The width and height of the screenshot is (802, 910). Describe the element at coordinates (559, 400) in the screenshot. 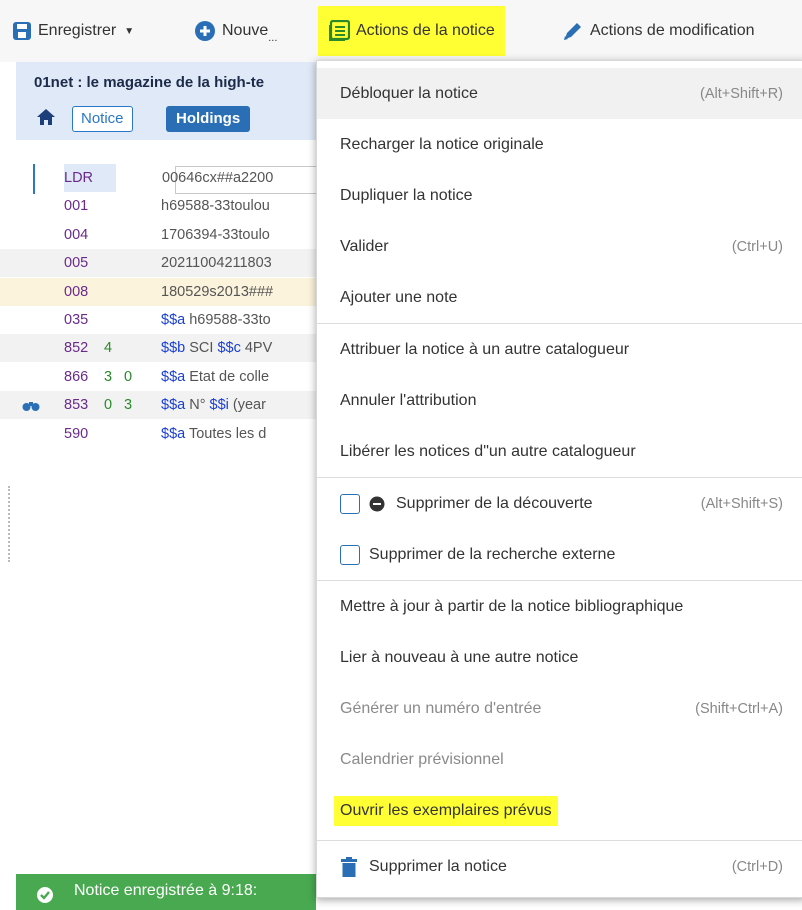

I see `menu-item-cancel-assignment: Annuler l'attribution` at that location.